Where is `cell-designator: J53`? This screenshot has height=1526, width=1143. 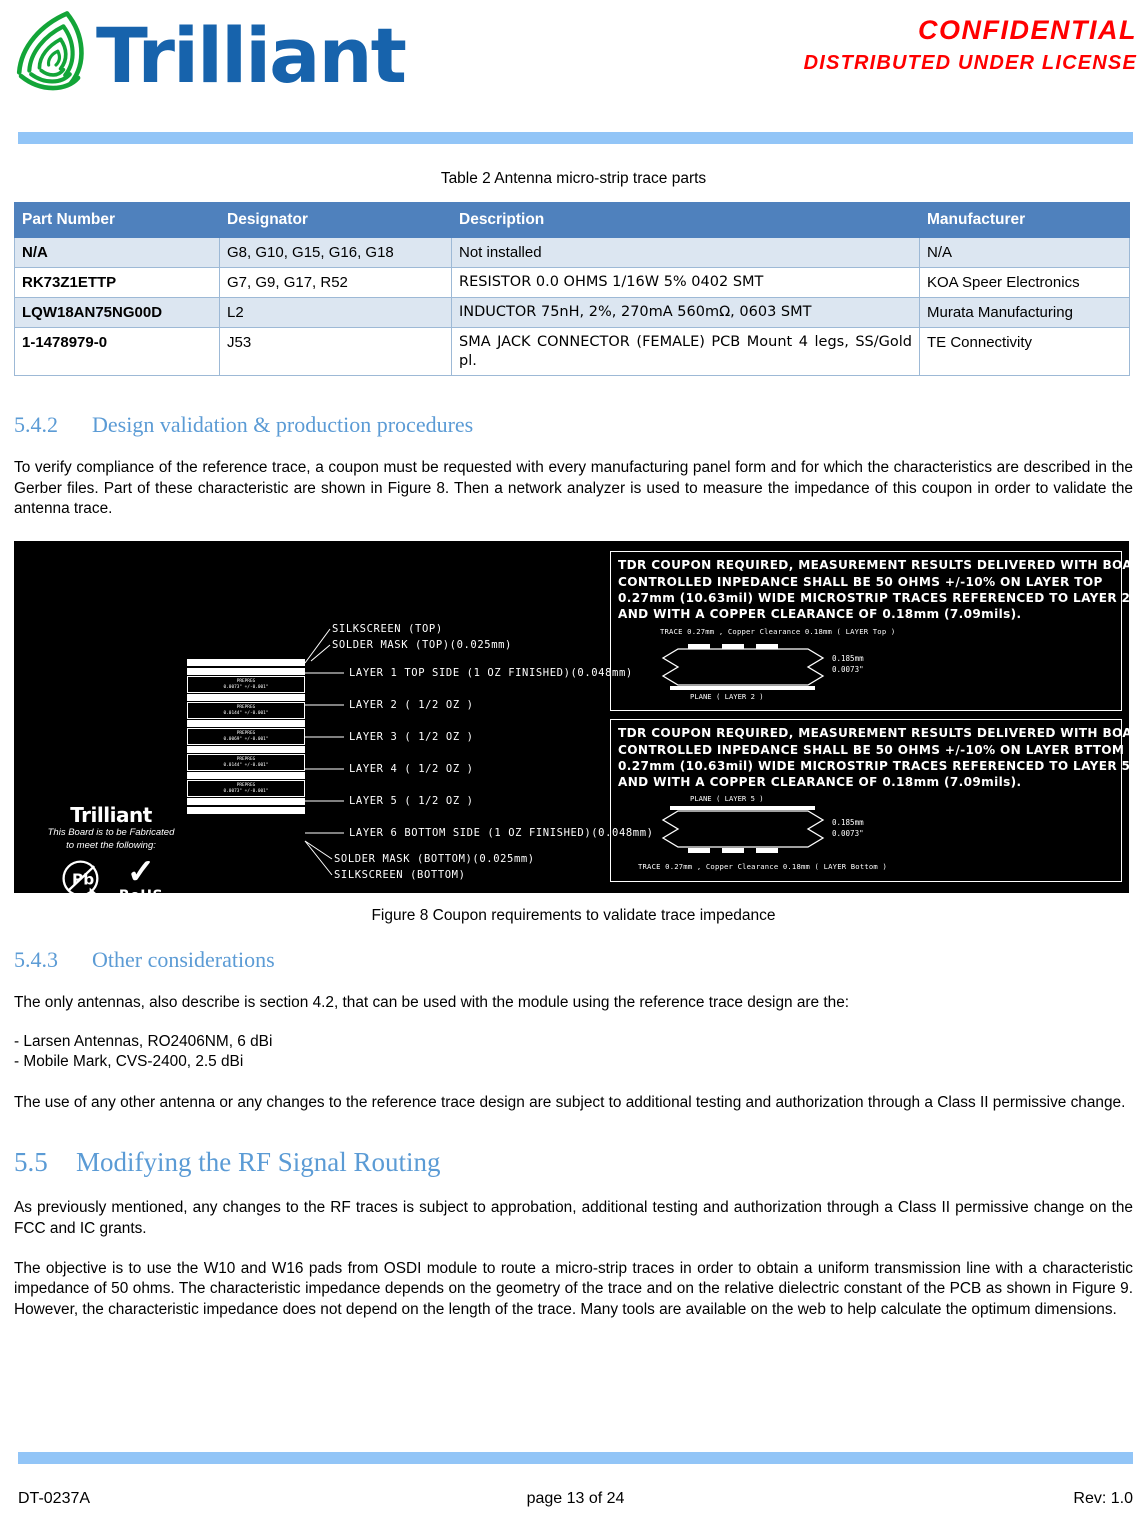
cell-designator: J53 is located at coordinates (335, 352).